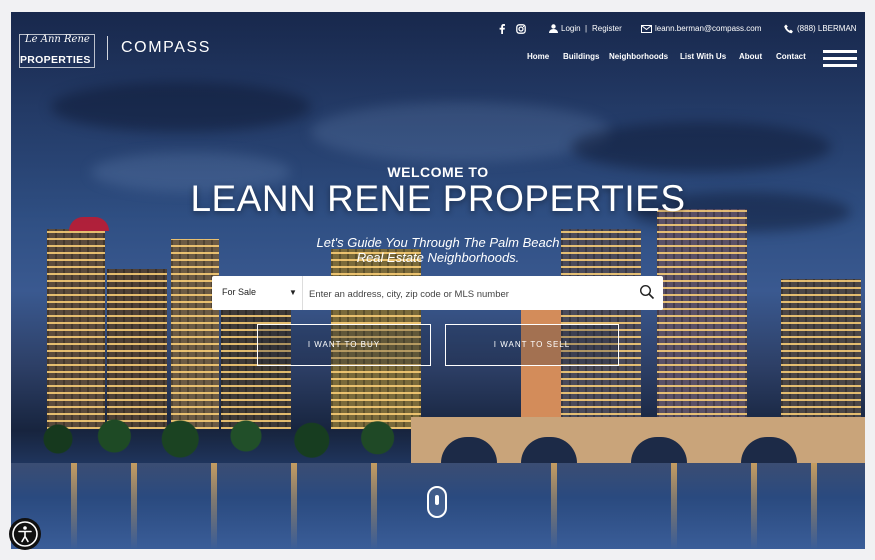  I want to click on nav-about: About, so click(750, 56).